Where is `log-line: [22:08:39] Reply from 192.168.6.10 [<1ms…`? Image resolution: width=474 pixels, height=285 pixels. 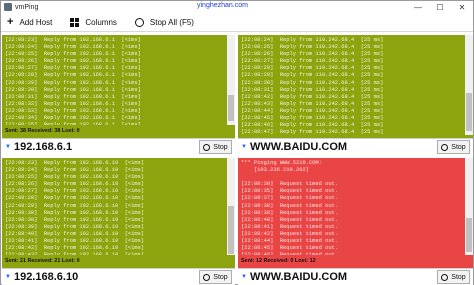
log-line: [22:08:39] Reply from 192.168.6.10 [<1ms… is located at coordinates (75, 226).